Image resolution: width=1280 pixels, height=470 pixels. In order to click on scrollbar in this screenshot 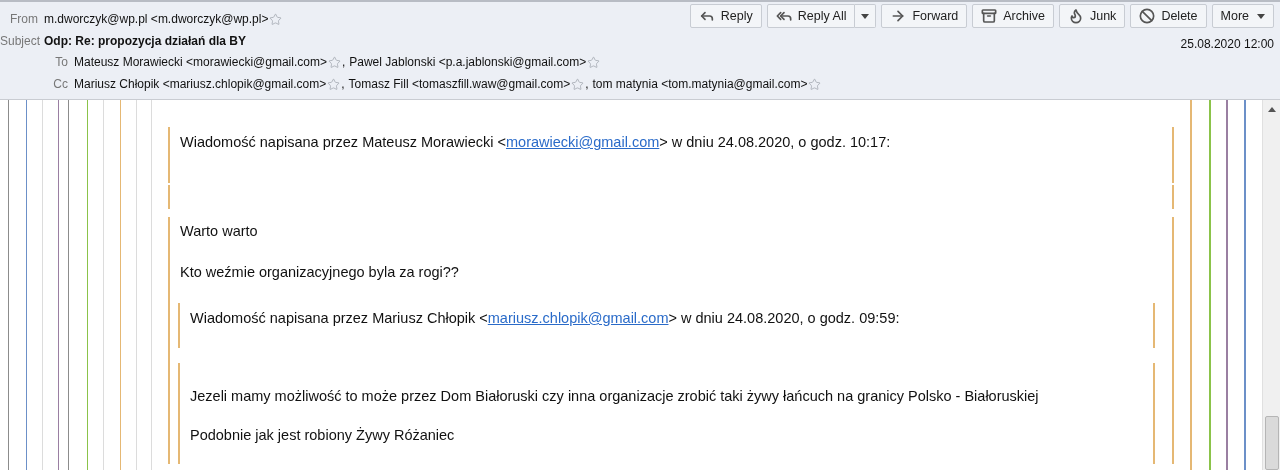, I will do `click(1271, 285)`.